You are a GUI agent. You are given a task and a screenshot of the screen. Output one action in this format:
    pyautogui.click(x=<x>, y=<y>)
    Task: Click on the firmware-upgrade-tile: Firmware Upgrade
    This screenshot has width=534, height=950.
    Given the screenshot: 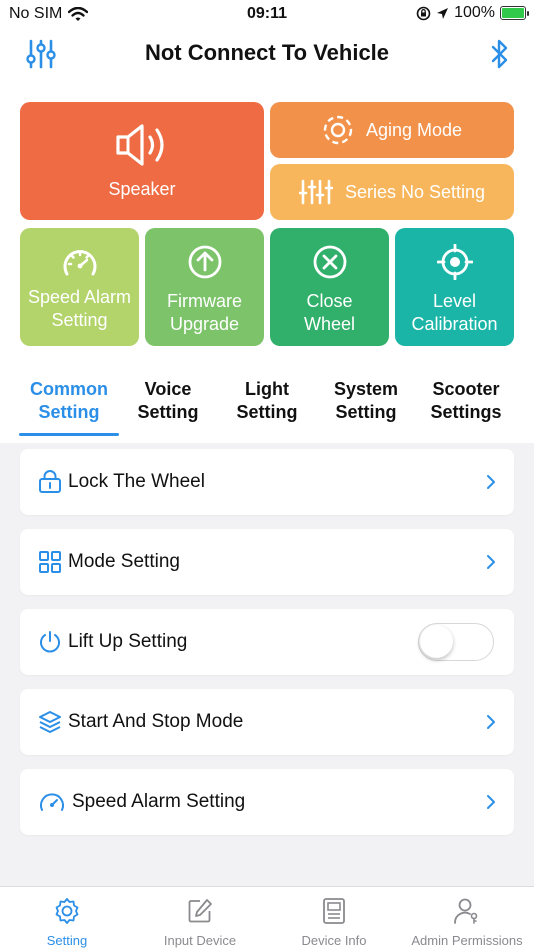 What is the action you would take?
    pyautogui.click(x=204, y=287)
    